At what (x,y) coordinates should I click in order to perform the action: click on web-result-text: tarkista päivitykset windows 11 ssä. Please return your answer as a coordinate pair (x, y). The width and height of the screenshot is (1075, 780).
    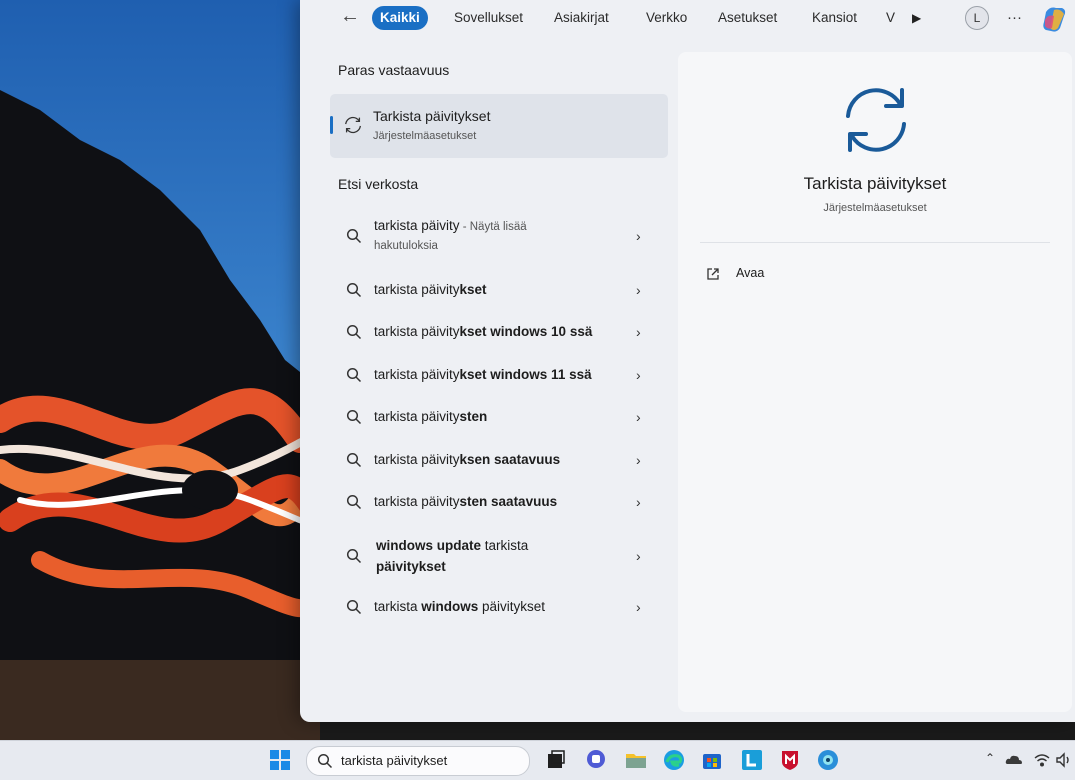
    Looking at the image, I should click on (483, 374).